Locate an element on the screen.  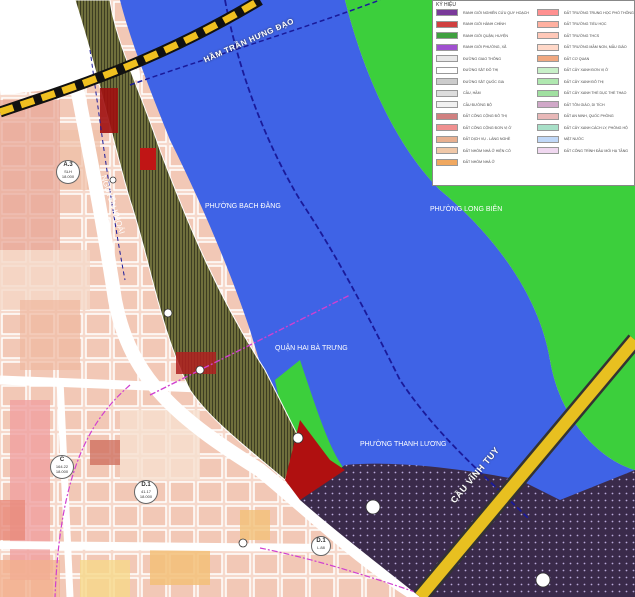
ward-label-bach-dang: PHƯỜNG BẠCH ĐẰNG is located at coordinates (243, 206).